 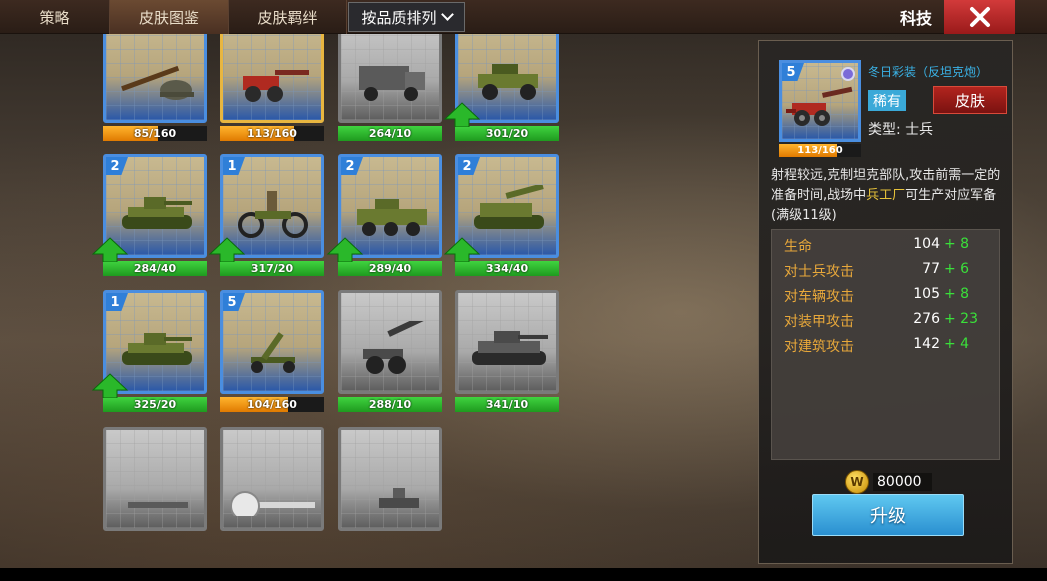 What do you see at coordinates (848, 74) in the screenshot?
I see `medal-icon` at bounding box center [848, 74].